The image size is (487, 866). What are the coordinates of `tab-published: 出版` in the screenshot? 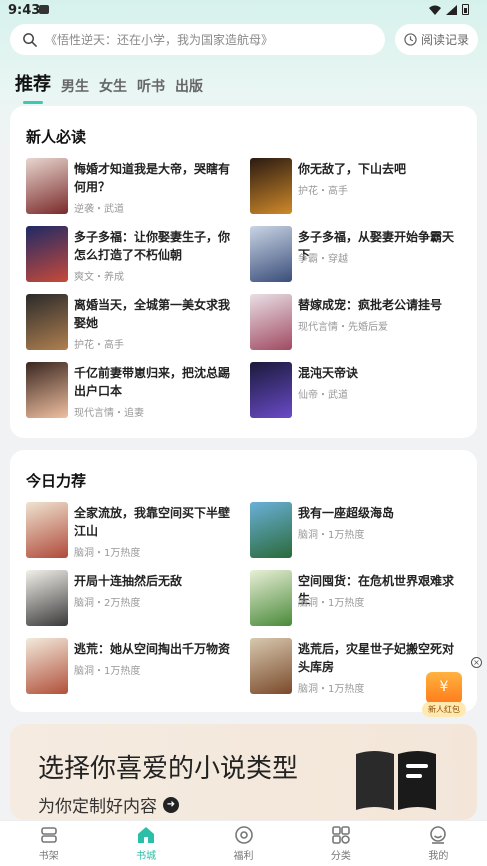 It's located at (189, 86).